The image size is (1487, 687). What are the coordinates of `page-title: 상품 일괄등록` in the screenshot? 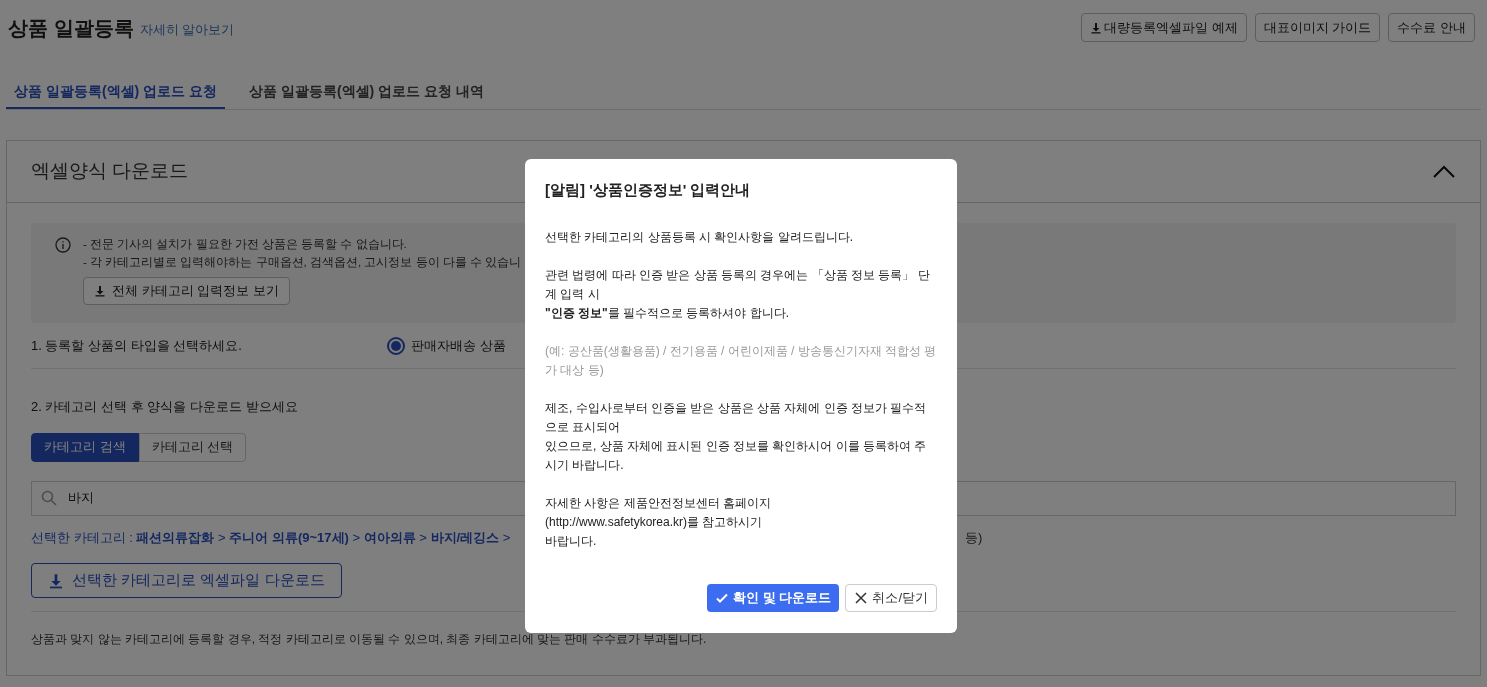 It's located at (71, 28).